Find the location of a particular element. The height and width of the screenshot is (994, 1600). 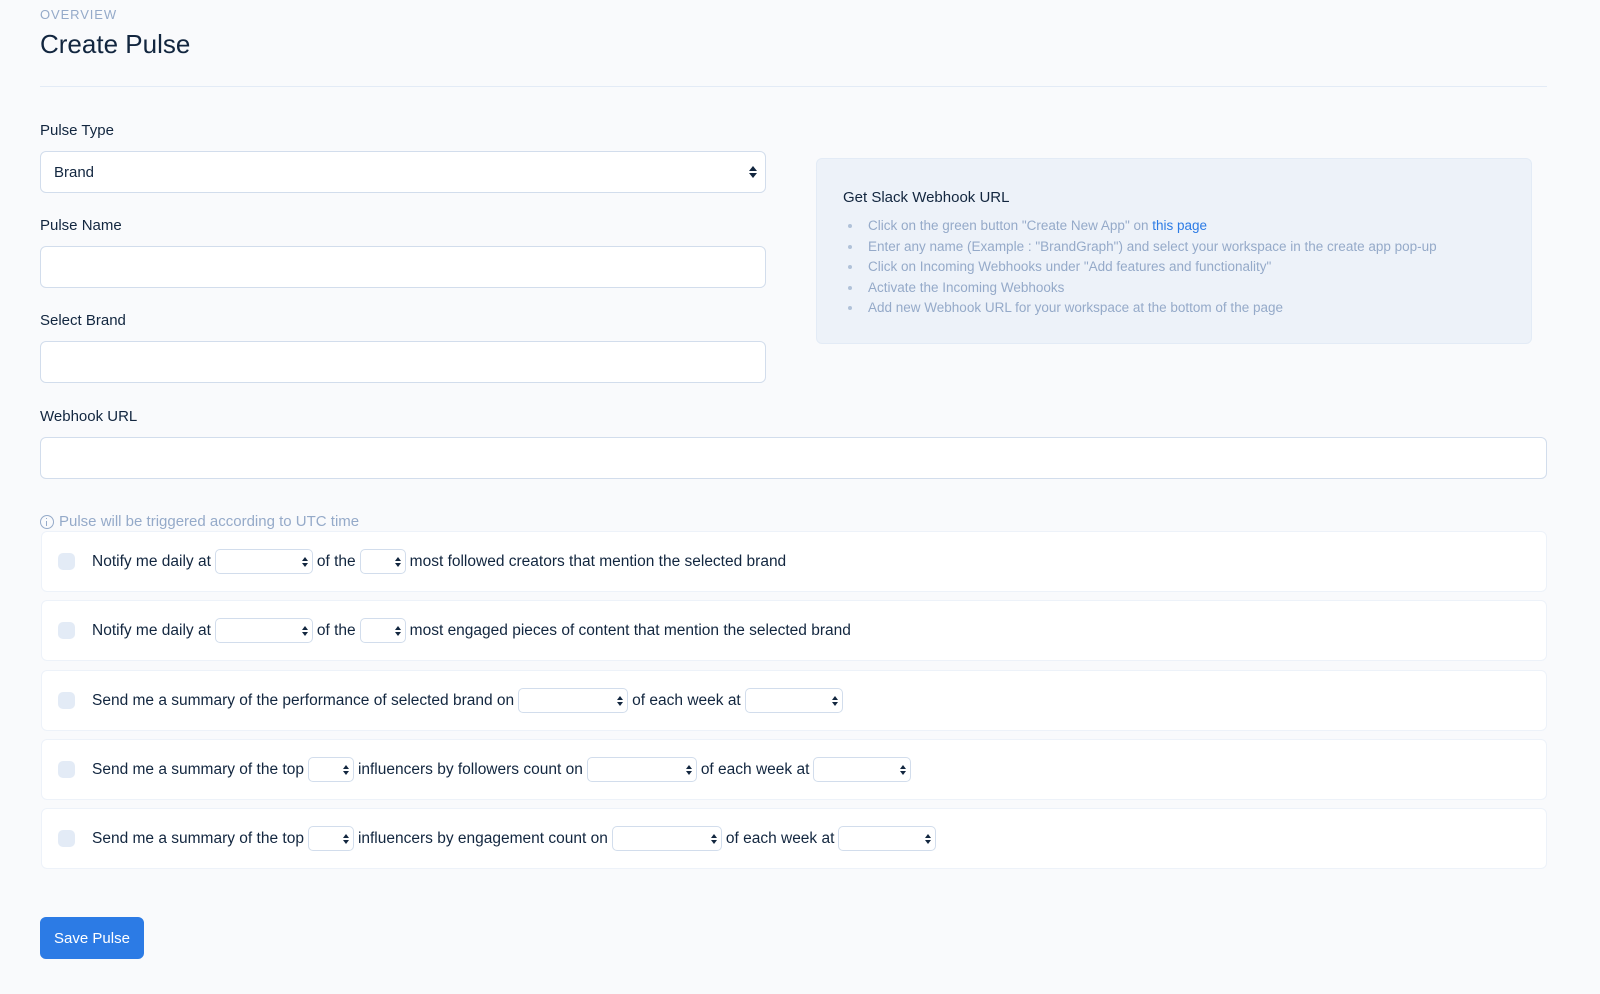

webhook-url-label: Webhook URL is located at coordinates (89, 416).